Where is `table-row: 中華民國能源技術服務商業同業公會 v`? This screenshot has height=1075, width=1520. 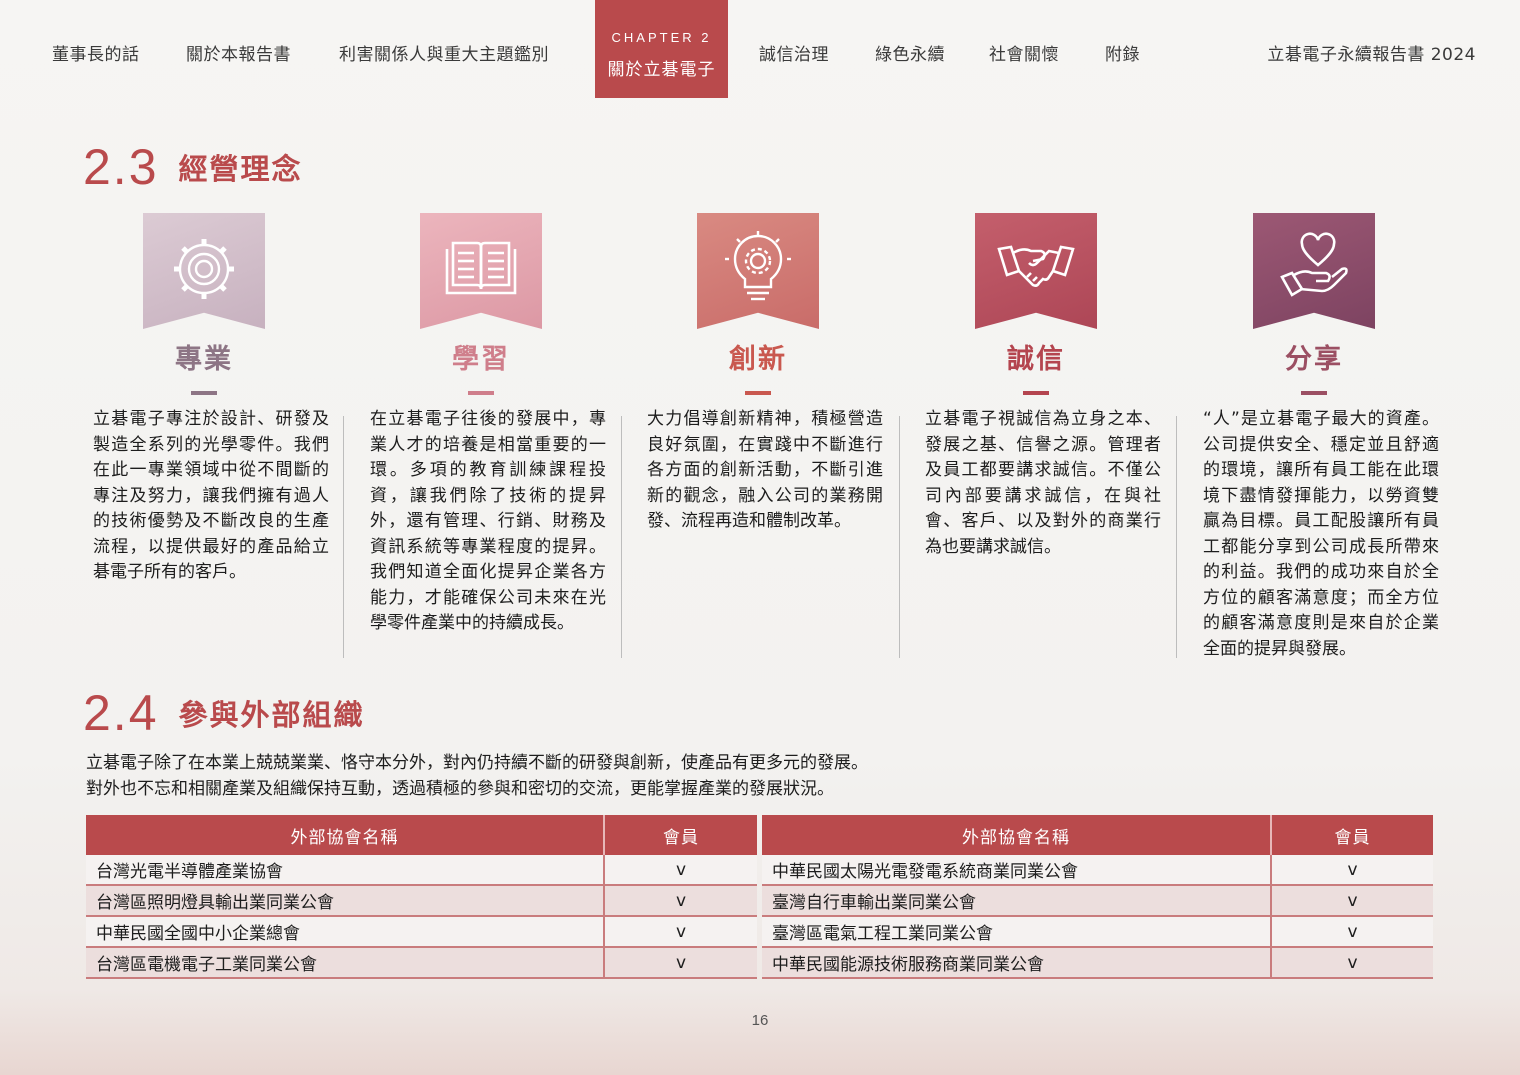 table-row: 中華民國能源技術服務商業同業公會 v is located at coordinates (1097, 963).